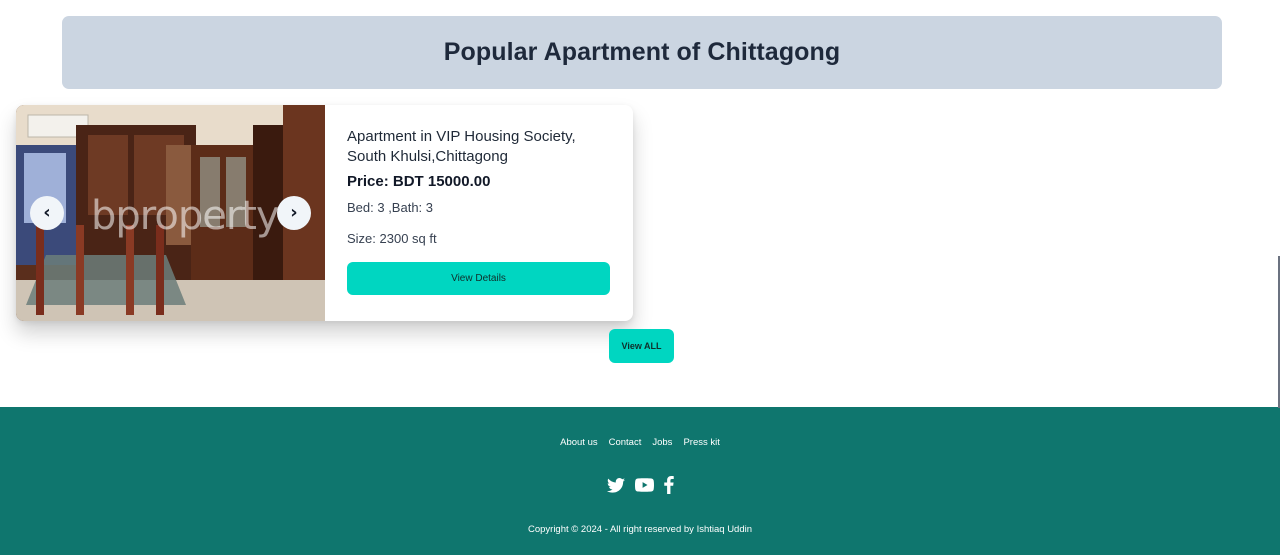 This screenshot has height=555, width=1280. I want to click on view-all-button: View ALL, so click(641, 346).